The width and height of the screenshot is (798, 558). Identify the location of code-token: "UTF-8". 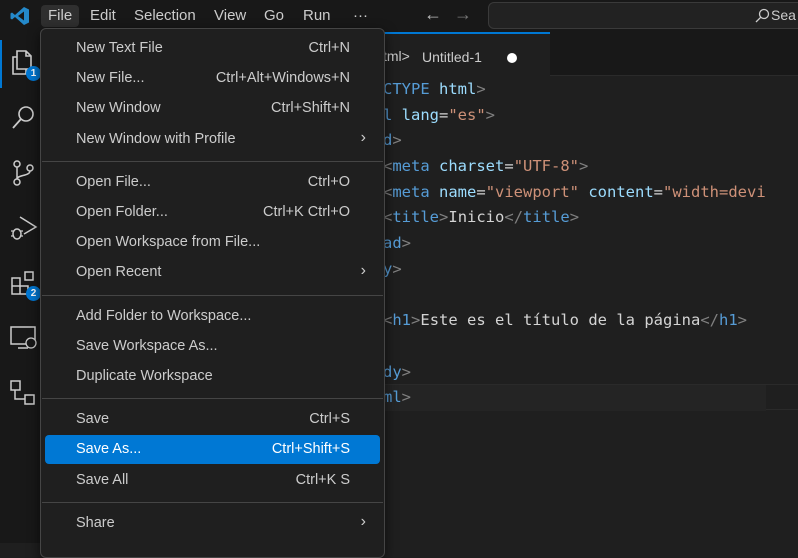
(546, 166).